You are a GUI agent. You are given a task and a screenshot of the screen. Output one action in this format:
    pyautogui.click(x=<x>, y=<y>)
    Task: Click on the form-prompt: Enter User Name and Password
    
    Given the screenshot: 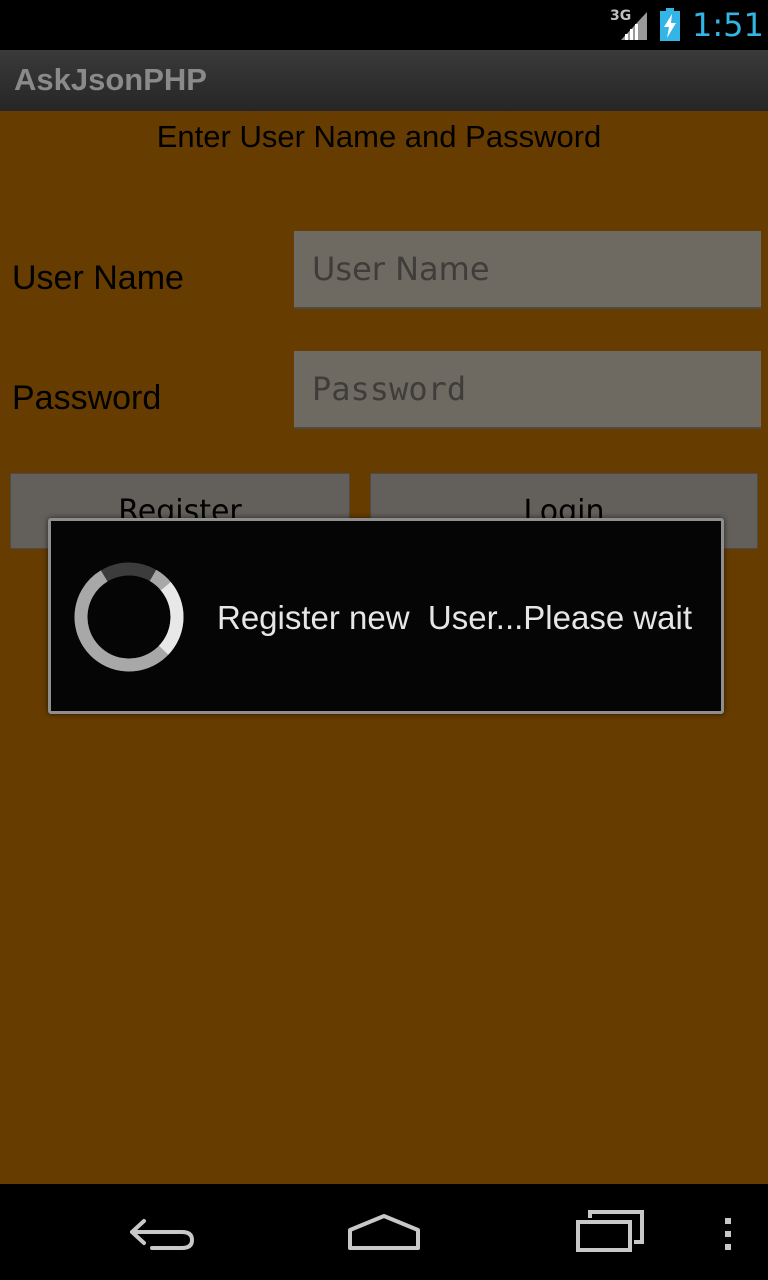 What is the action you would take?
    pyautogui.click(x=379, y=136)
    